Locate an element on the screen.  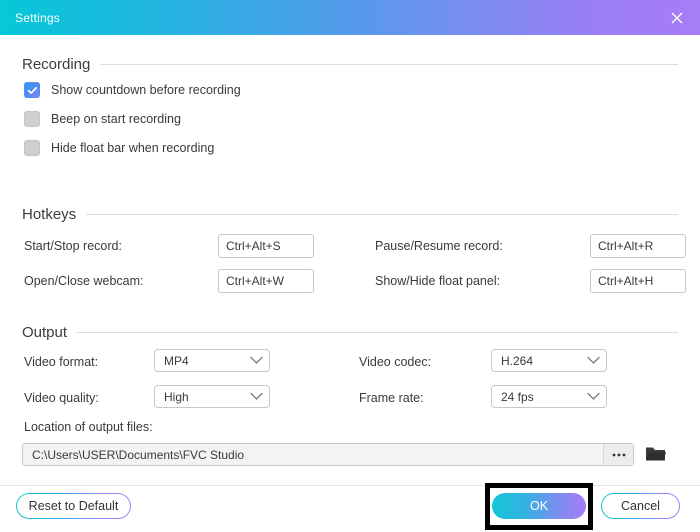
section-title-output: Output is located at coordinates (45, 332).